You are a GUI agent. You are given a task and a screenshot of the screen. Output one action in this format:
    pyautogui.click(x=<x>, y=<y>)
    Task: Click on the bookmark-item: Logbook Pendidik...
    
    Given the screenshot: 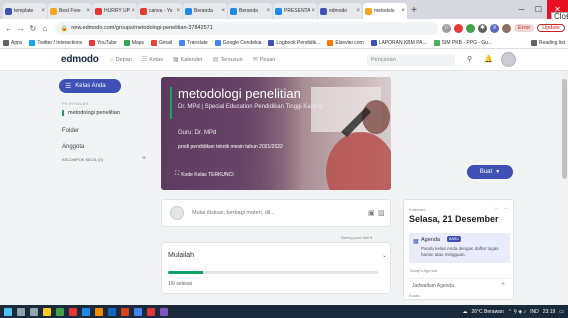 What is the action you would take?
    pyautogui.click(x=294, y=42)
    